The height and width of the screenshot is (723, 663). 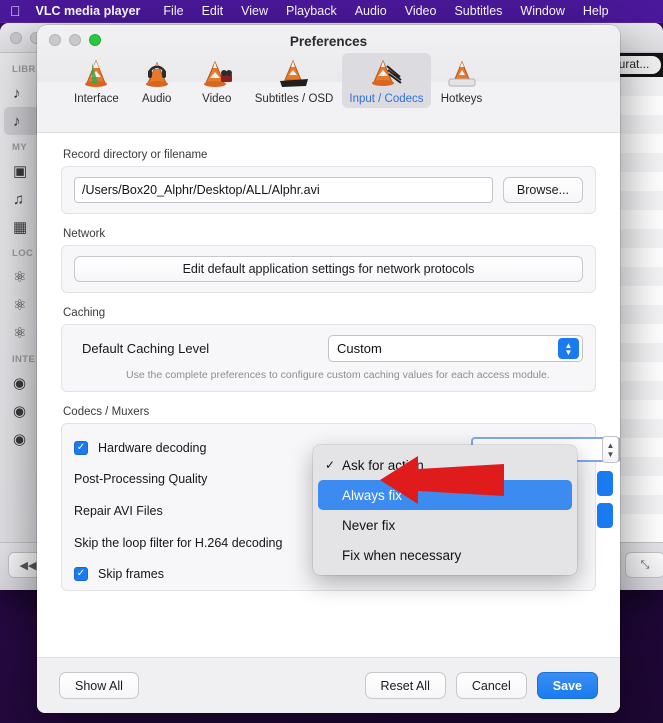 What do you see at coordinates (157, 99) in the screenshot?
I see `tab-label: Audio` at bounding box center [157, 99].